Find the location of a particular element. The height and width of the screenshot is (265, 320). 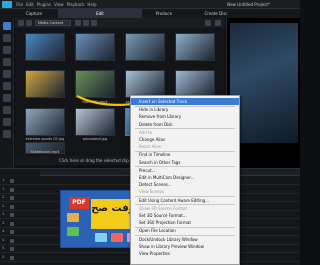

tab-label: Capture is located at coordinates (34, 13).